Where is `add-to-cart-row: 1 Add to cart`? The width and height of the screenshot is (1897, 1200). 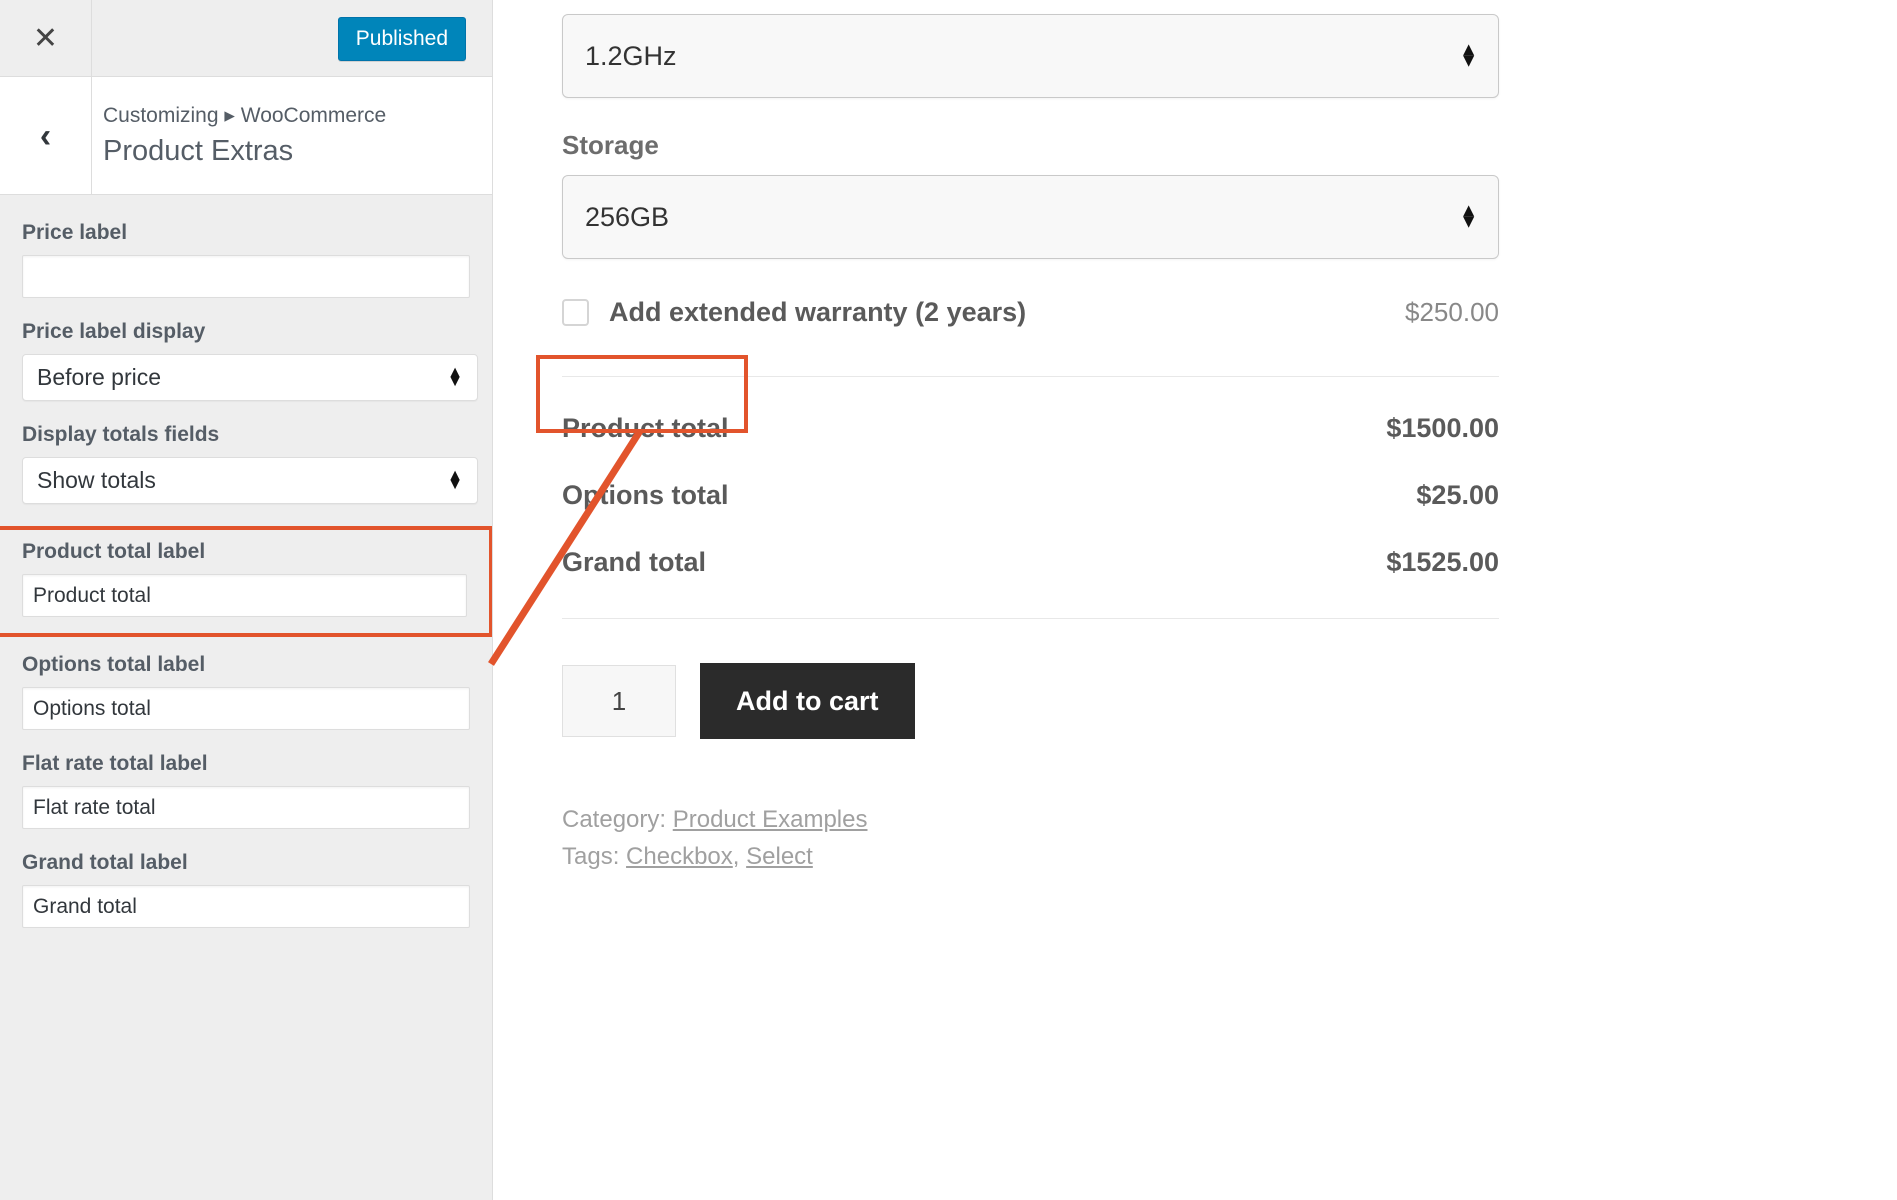
add-to-cart-row: 1 Add to cart is located at coordinates (1030, 701).